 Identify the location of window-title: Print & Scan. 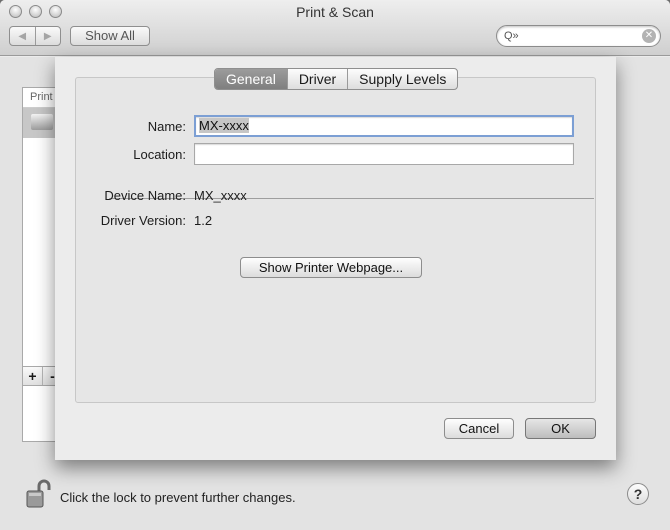
(335, 12).